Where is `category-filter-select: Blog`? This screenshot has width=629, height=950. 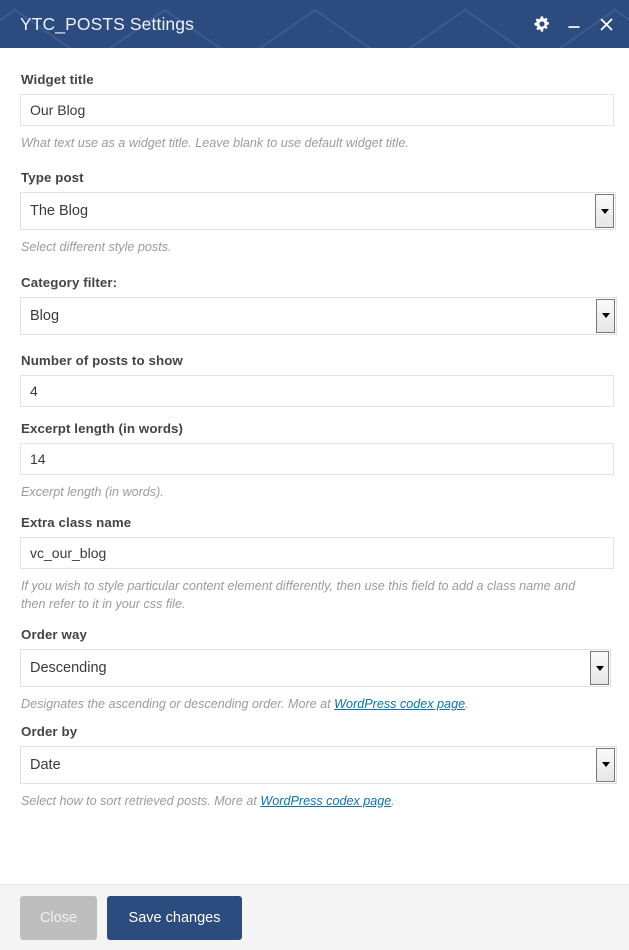 category-filter-select: Blog is located at coordinates (318, 315).